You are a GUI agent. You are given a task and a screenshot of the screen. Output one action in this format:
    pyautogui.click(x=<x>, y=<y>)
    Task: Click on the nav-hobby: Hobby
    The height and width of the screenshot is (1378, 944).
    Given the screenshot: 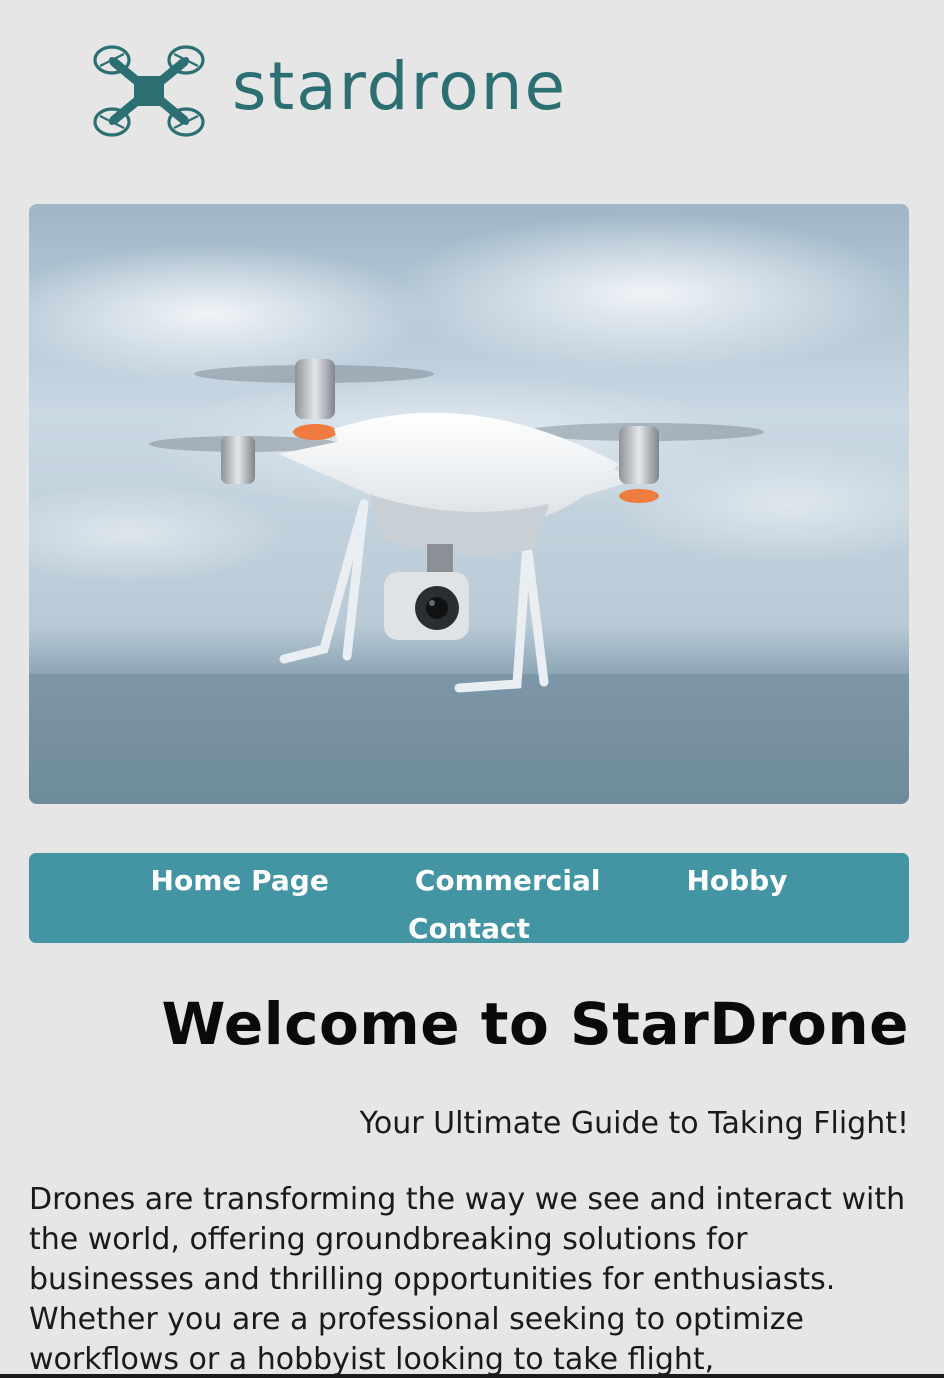 What is the action you would take?
    pyautogui.click(x=736, y=881)
    